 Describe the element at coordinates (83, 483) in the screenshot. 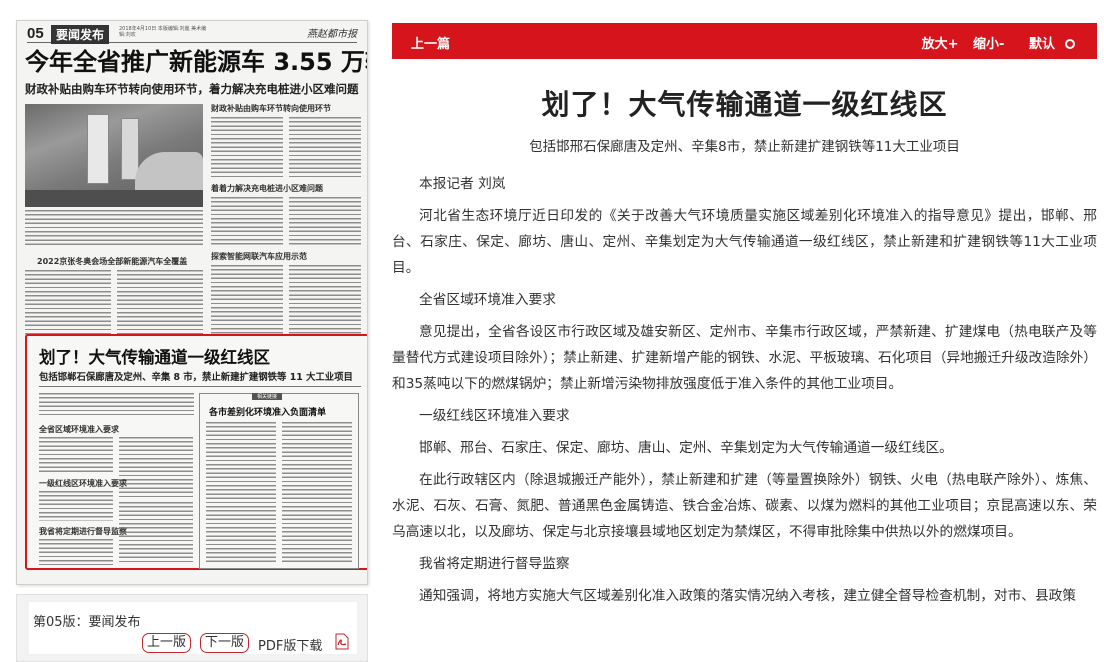

I see `highlight-subhead: 一级红线区环境准入要求` at that location.